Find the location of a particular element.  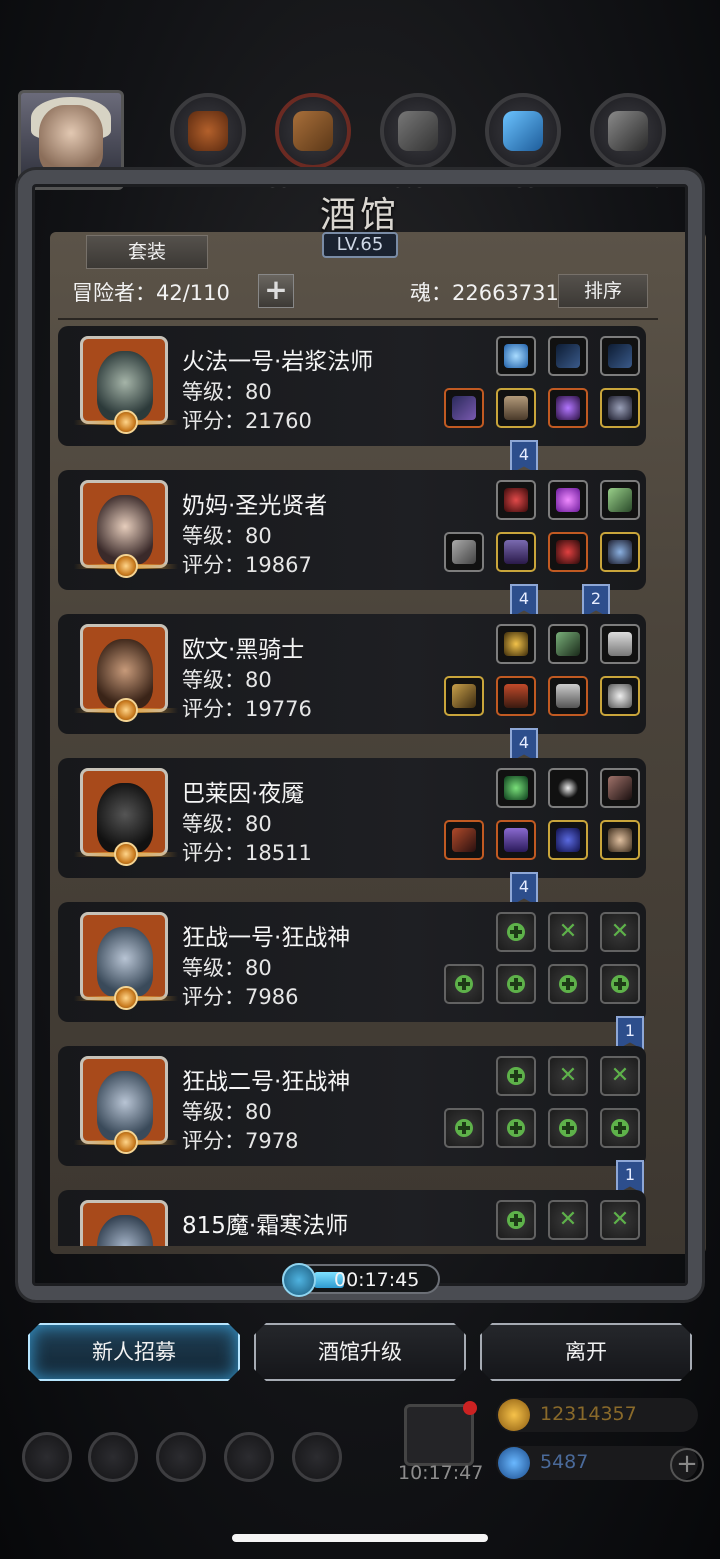

hero-card: 815魔·霜寒法师 ✕ ✕ is located at coordinates (352, 1218).